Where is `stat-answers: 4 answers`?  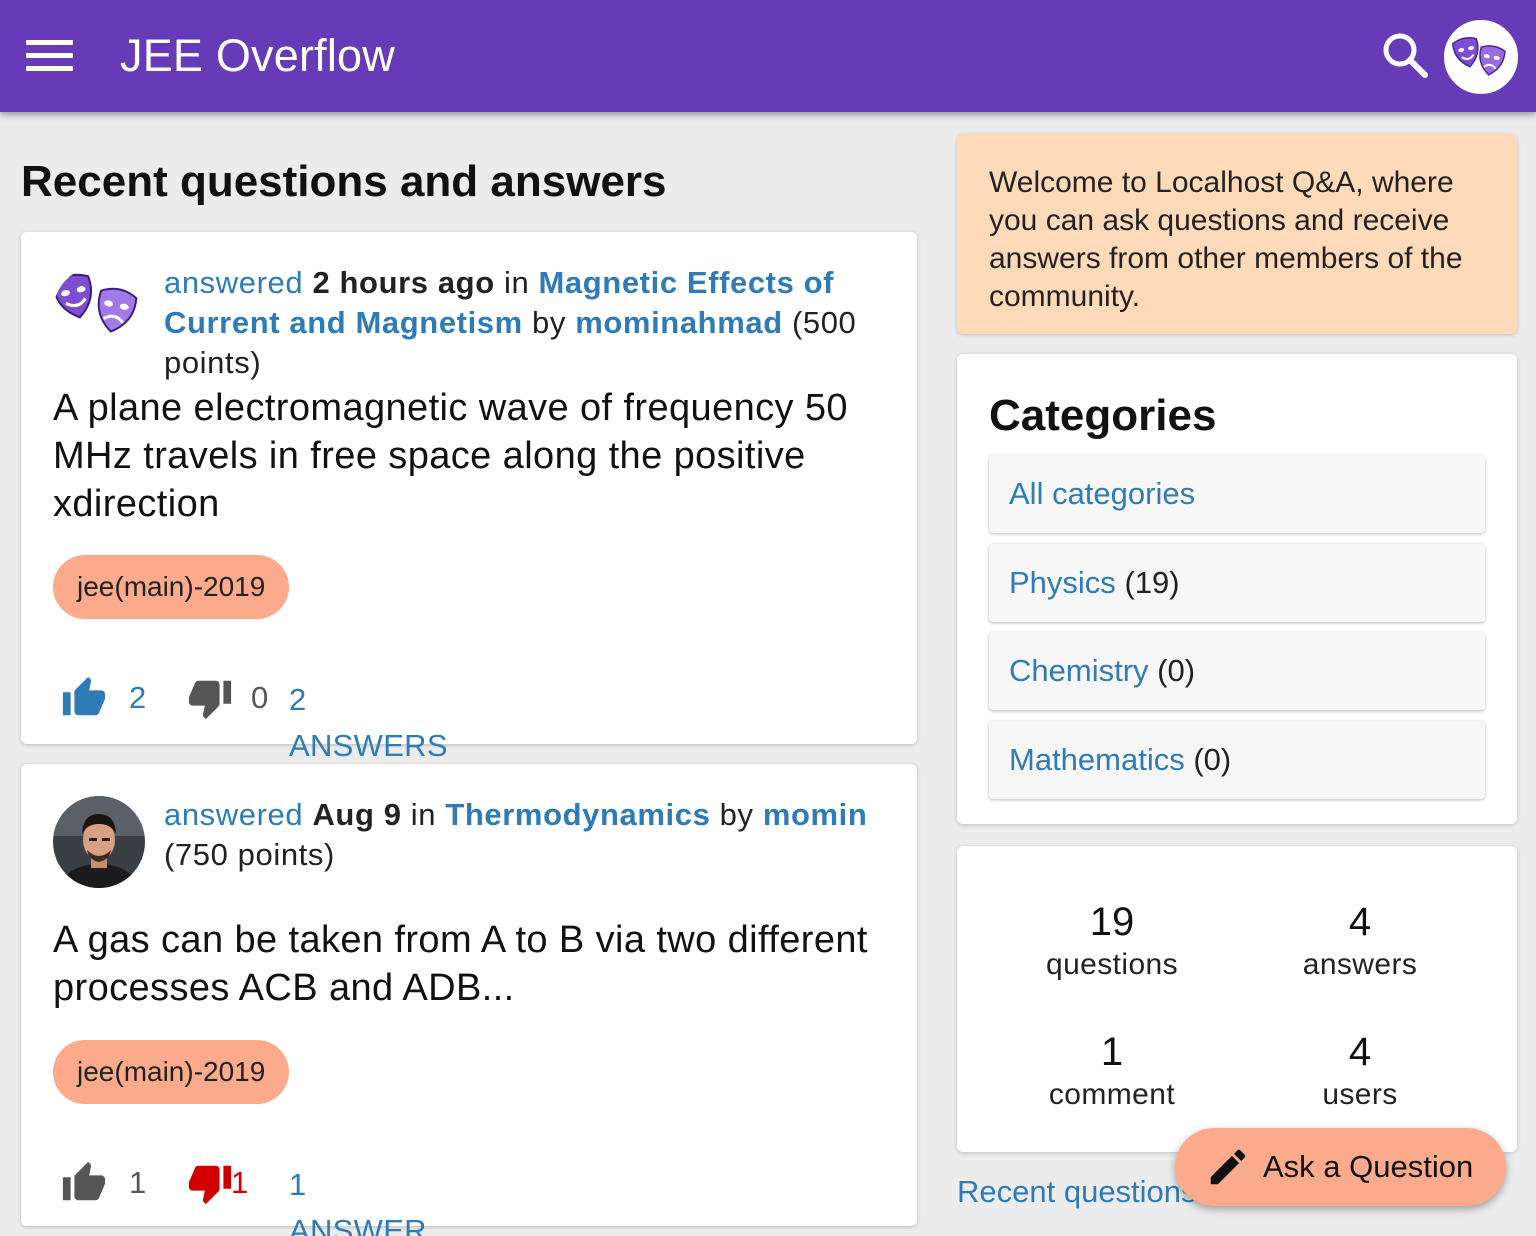 stat-answers: 4 answers is located at coordinates (1360, 941).